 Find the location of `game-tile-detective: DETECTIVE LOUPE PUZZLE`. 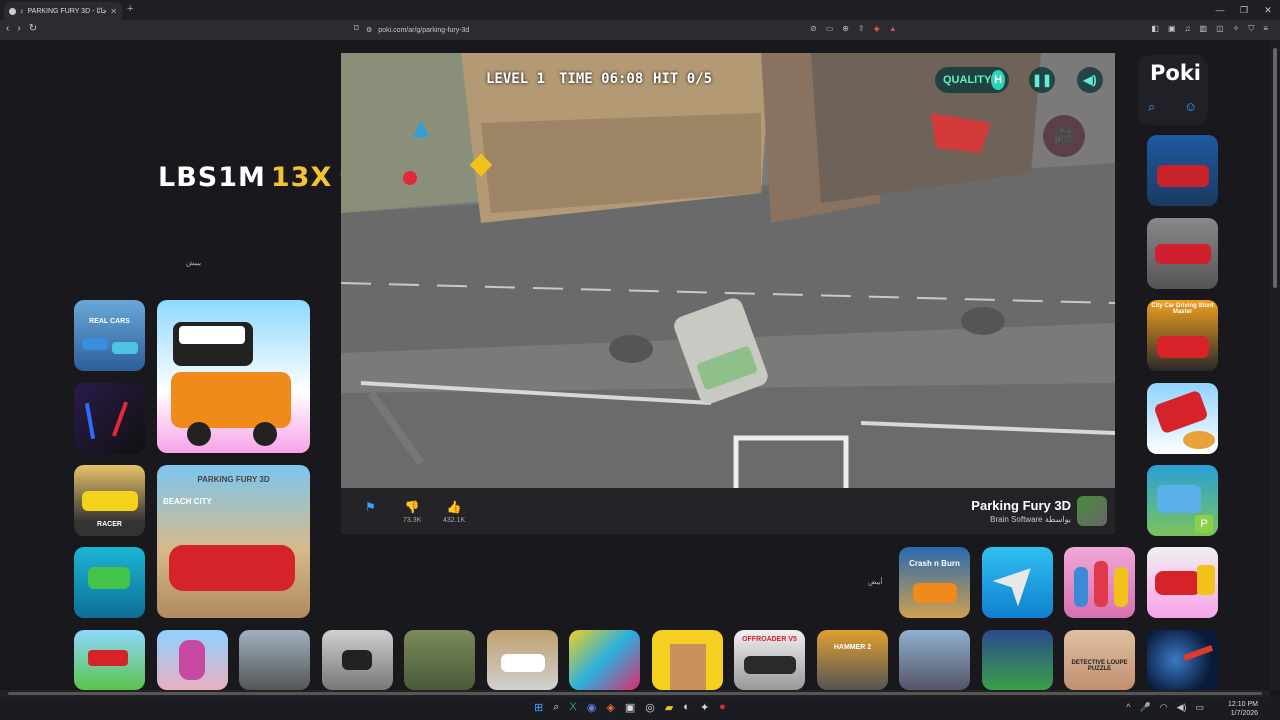

game-tile-detective: DETECTIVE LOUPE PUZZLE is located at coordinates (1099, 660).